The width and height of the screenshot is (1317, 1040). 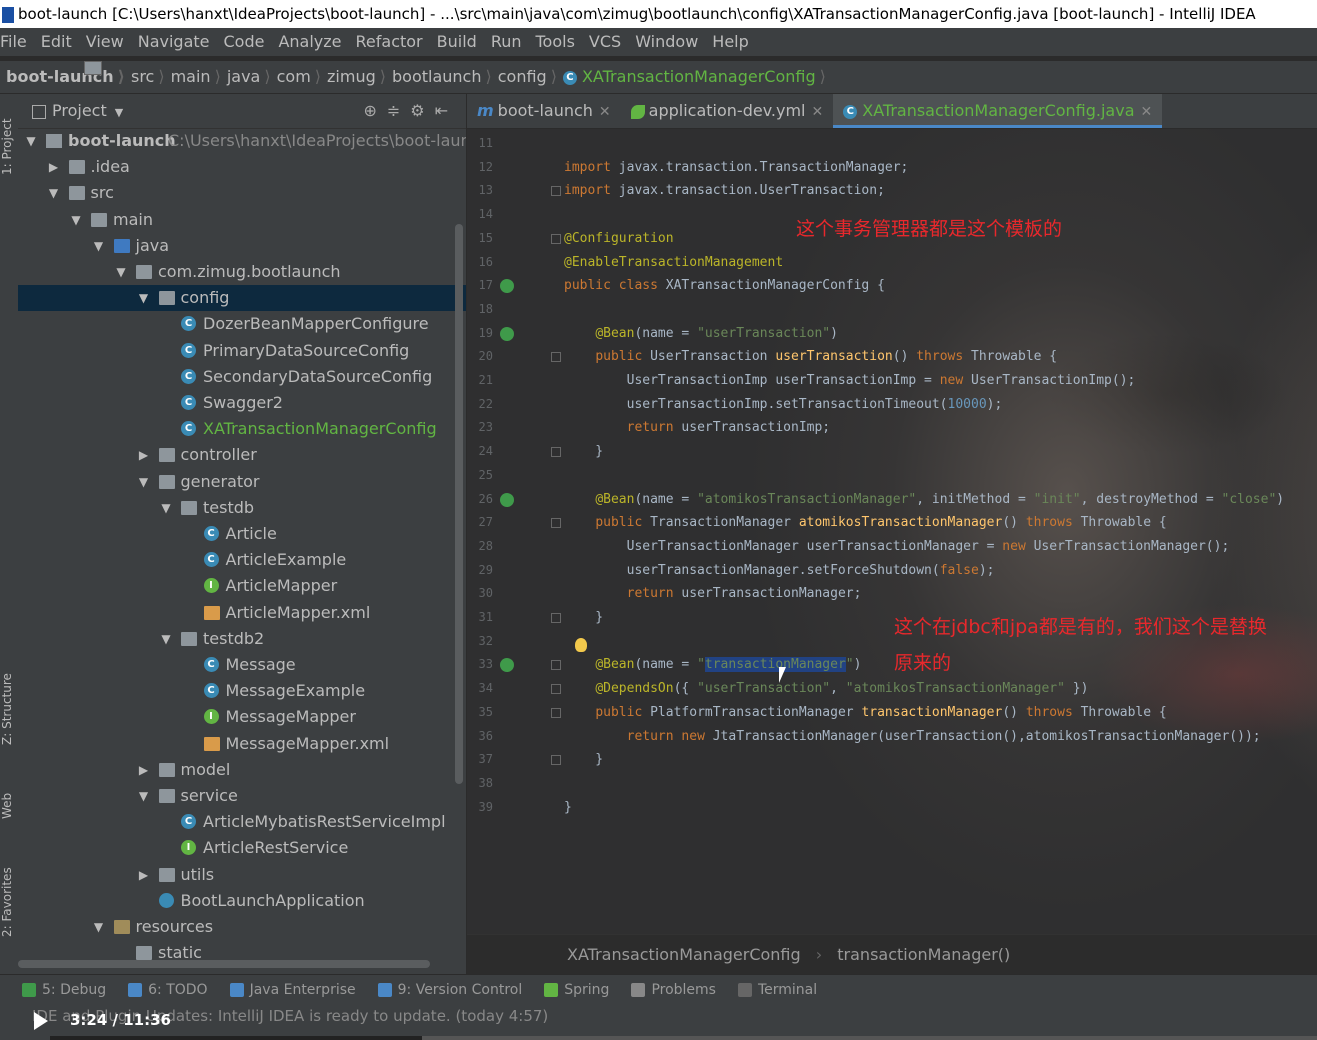 I want to click on tree-item: I ArticleRestService, so click(x=242, y=848).